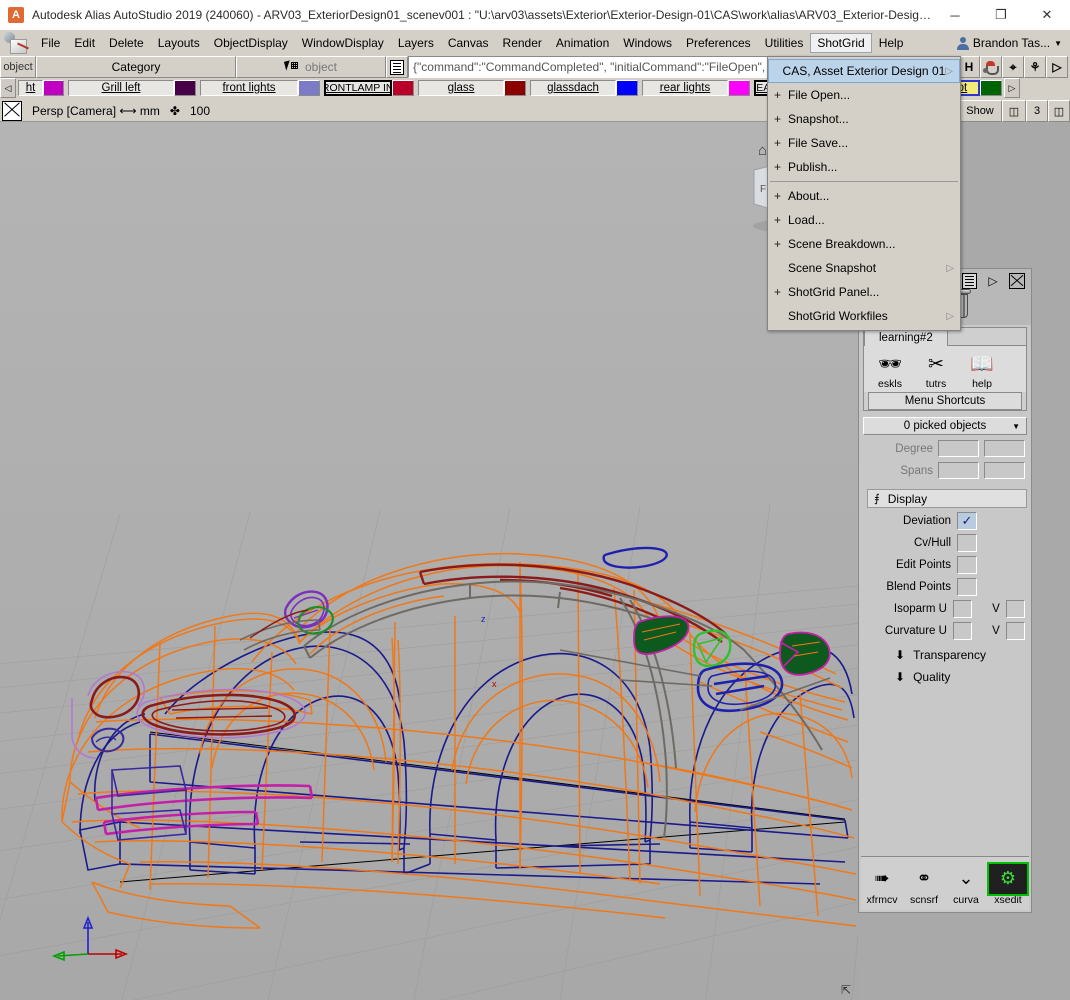 Image resolution: width=1070 pixels, height=1000 pixels. Describe the element at coordinates (1047, 15) in the screenshot. I see `close-button: ✕` at that location.